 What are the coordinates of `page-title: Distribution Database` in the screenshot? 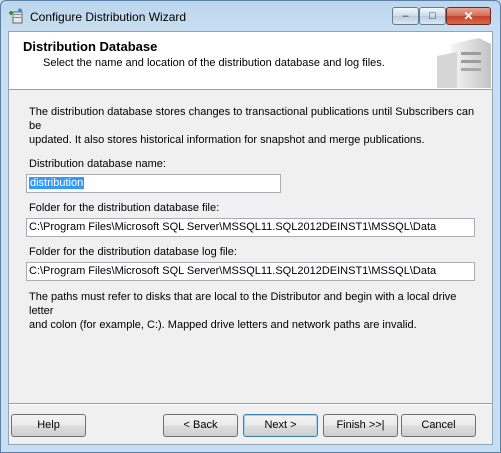 It's located at (90, 46).